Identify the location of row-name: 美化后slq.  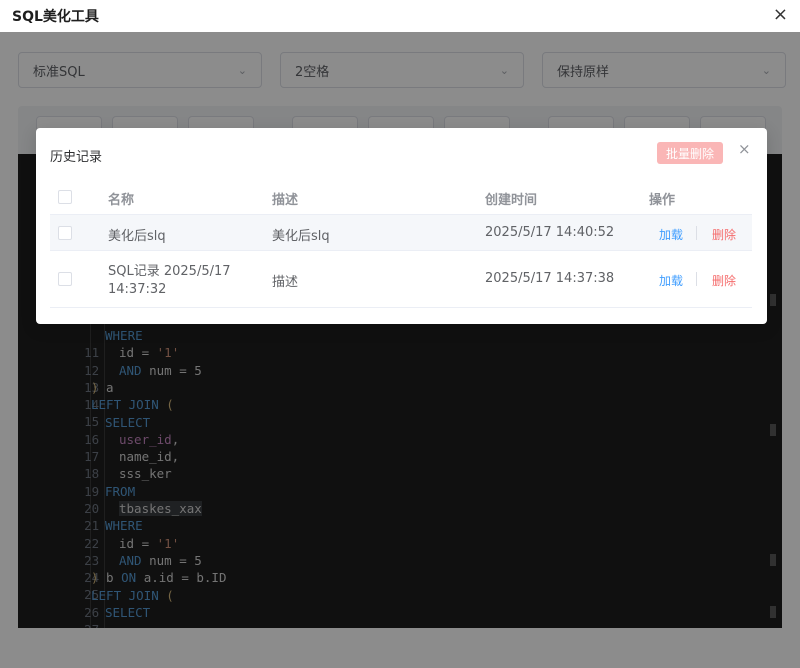
(137, 236).